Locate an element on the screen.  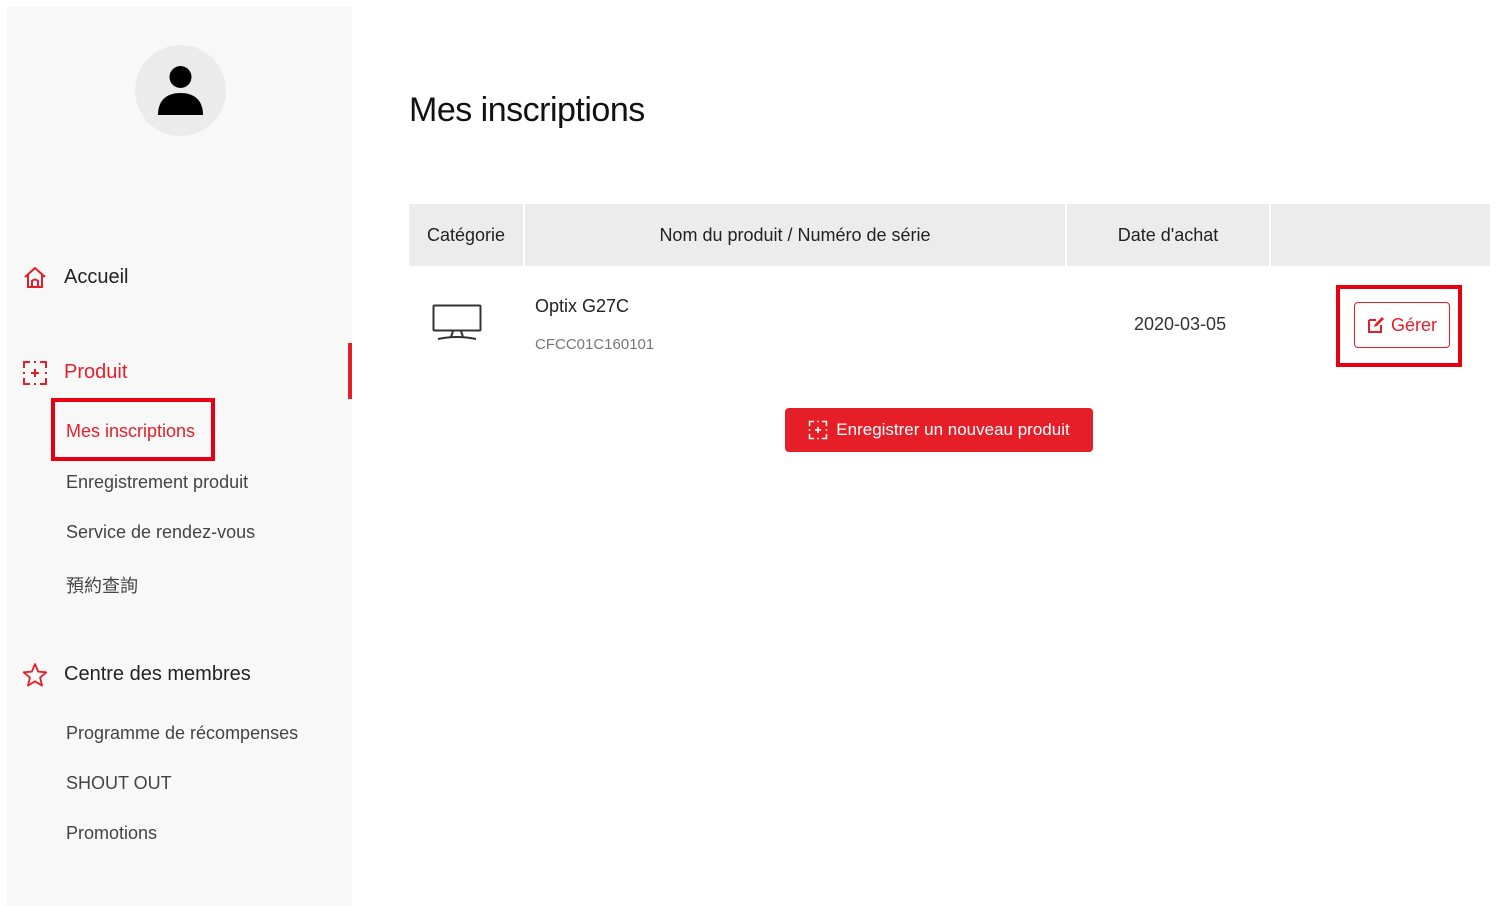
product-serial: CFCC01C160101 is located at coordinates (595, 344).